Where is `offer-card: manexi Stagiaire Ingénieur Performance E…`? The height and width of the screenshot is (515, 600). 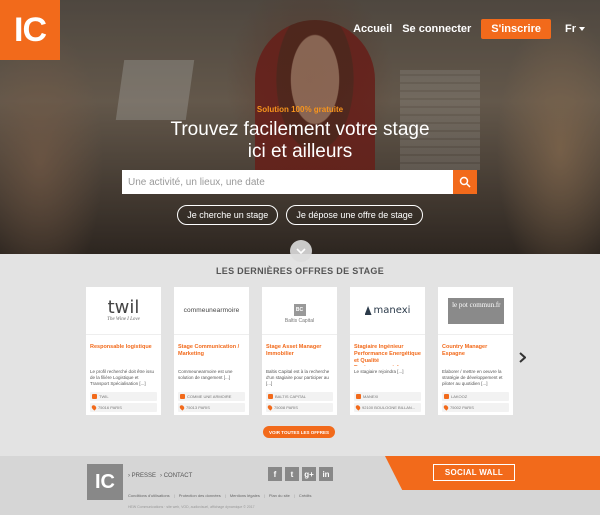
offer-card: manexi Stagiaire Ingénieur Performance E… is located at coordinates (387, 351).